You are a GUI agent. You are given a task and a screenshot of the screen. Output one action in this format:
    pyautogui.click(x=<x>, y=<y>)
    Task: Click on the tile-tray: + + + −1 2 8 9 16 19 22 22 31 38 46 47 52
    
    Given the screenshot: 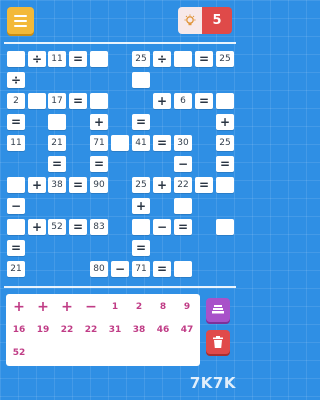 What is the action you would take?
    pyautogui.click(x=103, y=330)
    